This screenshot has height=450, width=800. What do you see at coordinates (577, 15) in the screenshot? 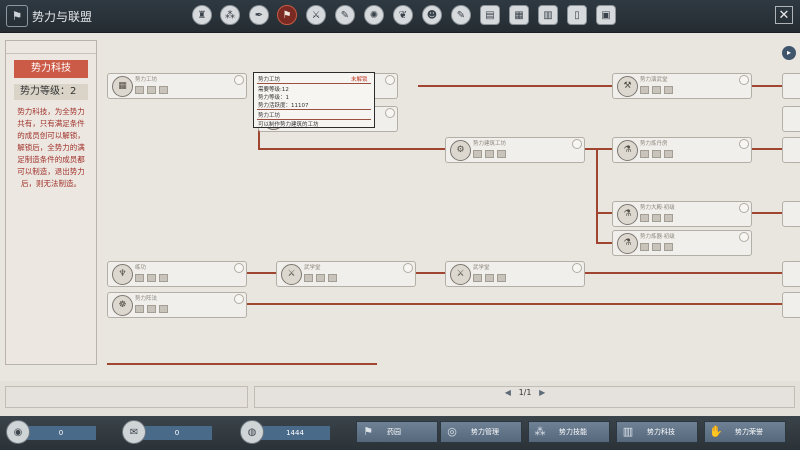
I see `phone-icon: ▯` at bounding box center [577, 15].